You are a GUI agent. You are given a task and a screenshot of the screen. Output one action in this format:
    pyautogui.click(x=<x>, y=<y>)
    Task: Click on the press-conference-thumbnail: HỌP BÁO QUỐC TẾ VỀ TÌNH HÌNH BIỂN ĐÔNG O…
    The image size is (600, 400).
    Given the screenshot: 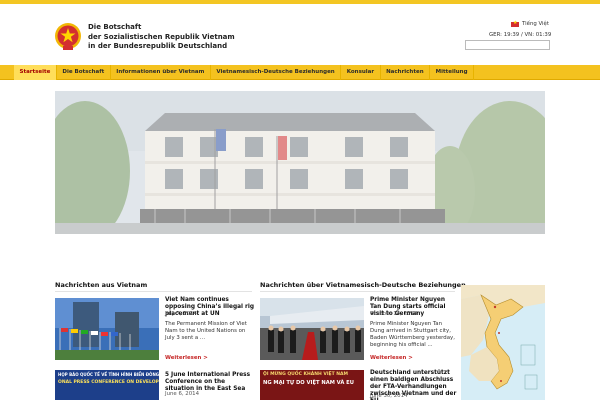 What is the action you would take?
    pyautogui.click(x=107, y=385)
    